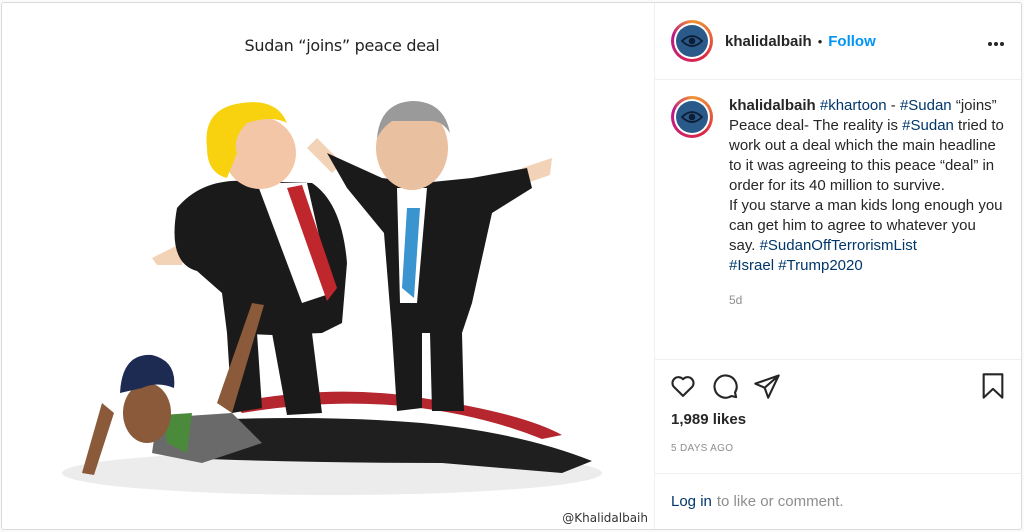  I want to click on bookmark-icon, so click(993, 386).